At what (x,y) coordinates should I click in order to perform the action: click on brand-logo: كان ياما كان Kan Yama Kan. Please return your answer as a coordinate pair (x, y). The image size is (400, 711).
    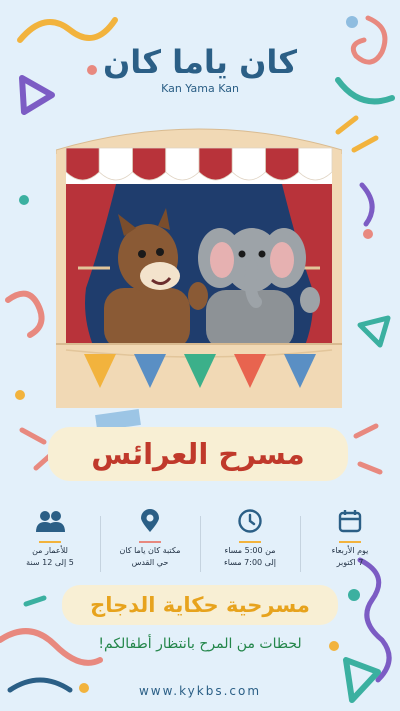
    Looking at the image, I should click on (200, 69).